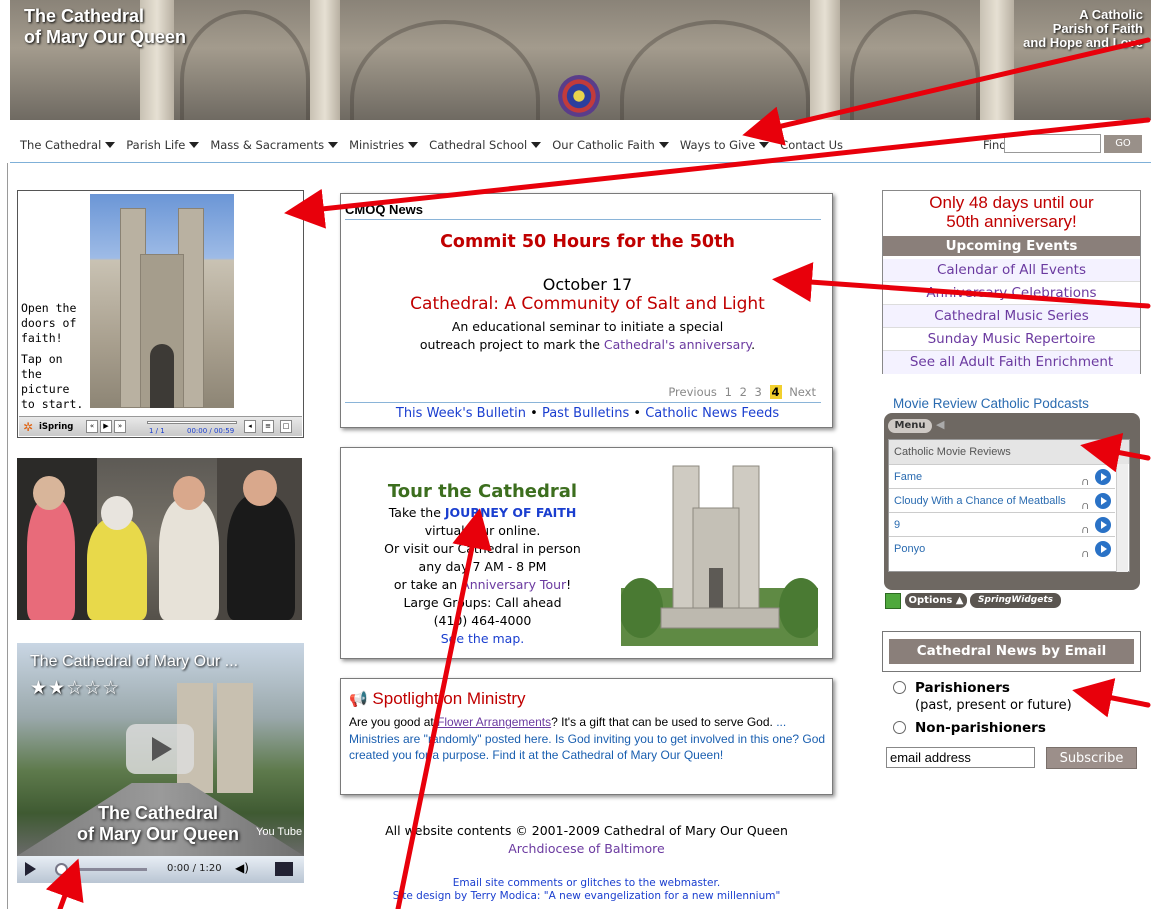  Describe the element at coordinates (286, 426) in the screenshot. I see `fullscreen-icon: □` at that location.